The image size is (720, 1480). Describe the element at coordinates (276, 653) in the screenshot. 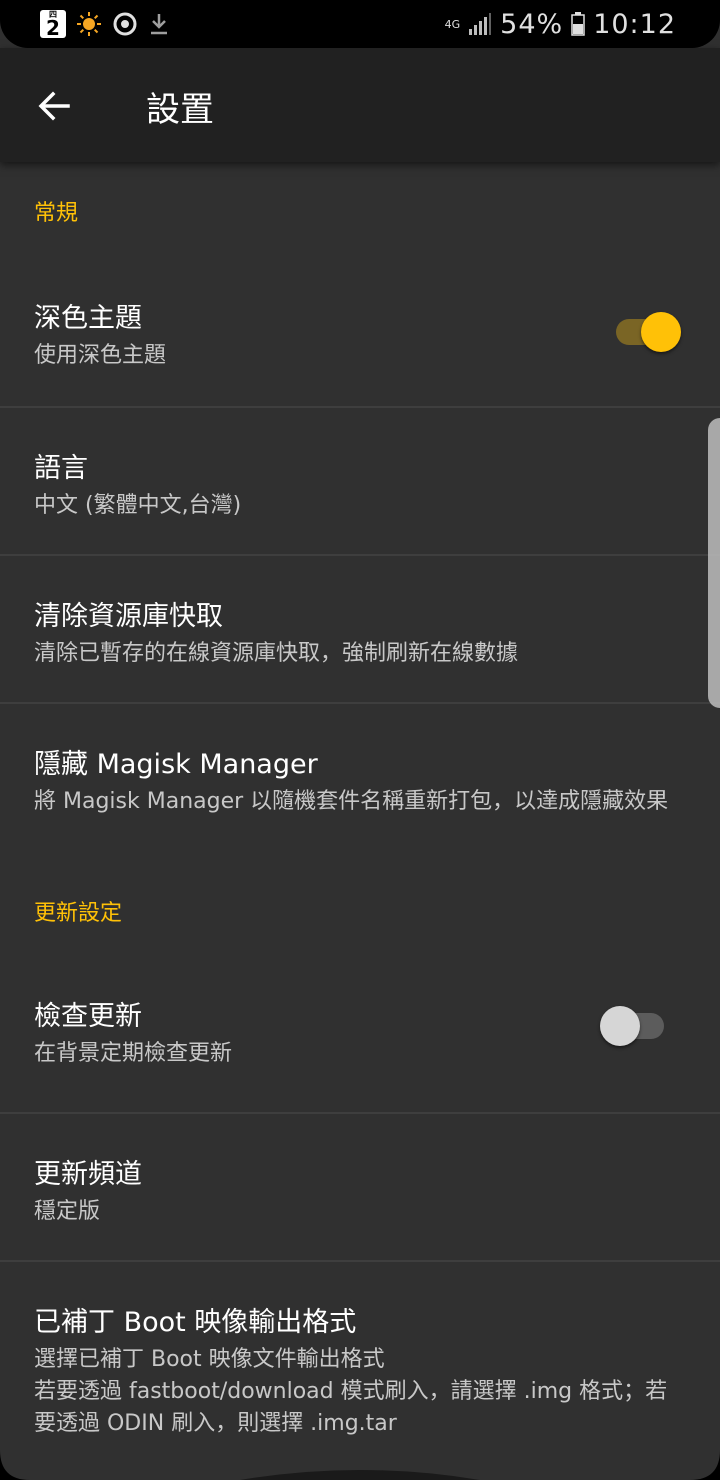

I see `pref-summary: 清除已暫存的在線資源庫快取，強制刷新在線數據` at that location.